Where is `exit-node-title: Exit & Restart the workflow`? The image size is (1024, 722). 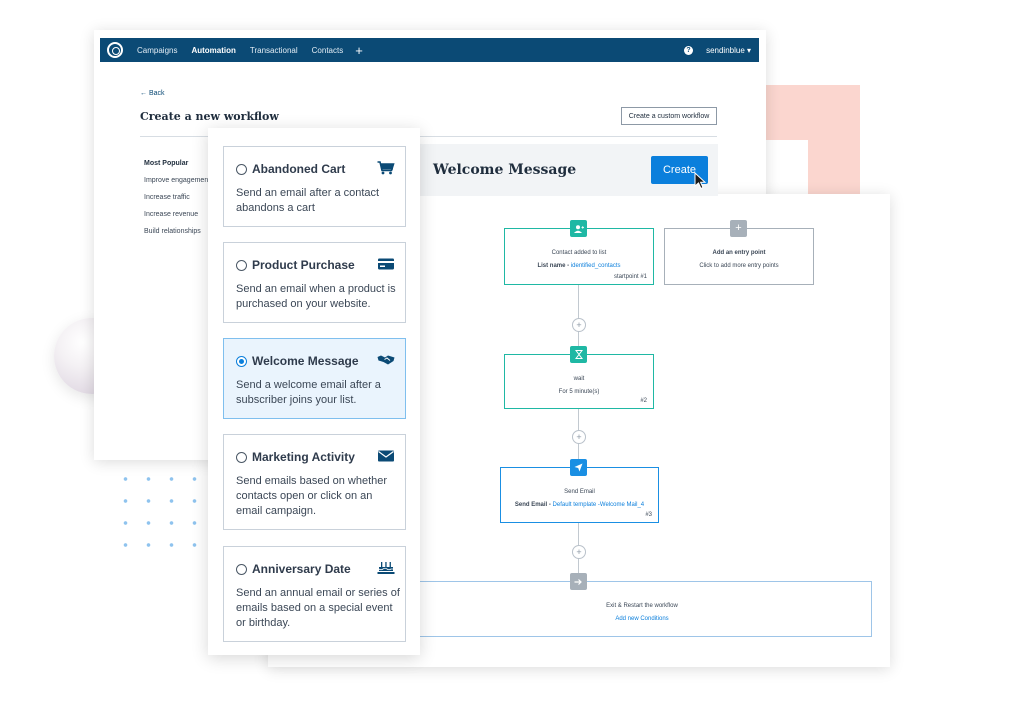
exit-node-title: Exit & Restart the workflow is located at coordinates (642, 606).